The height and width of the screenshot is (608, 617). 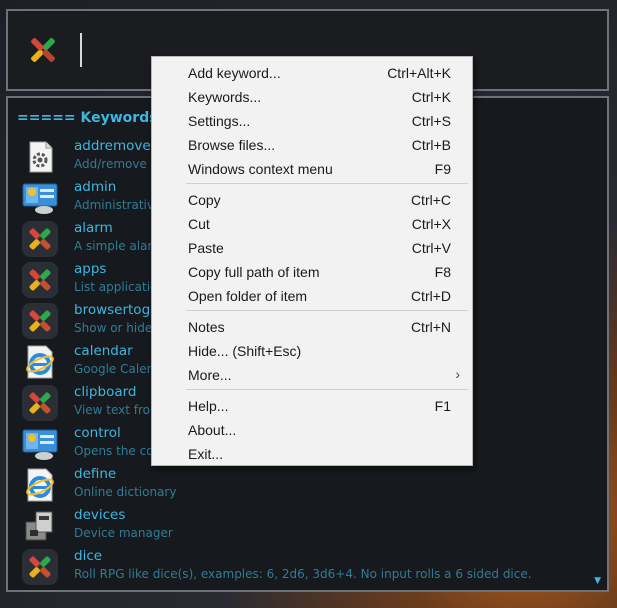 I want to click on result-item-description: List applicatio, so click(x=116, y=287).